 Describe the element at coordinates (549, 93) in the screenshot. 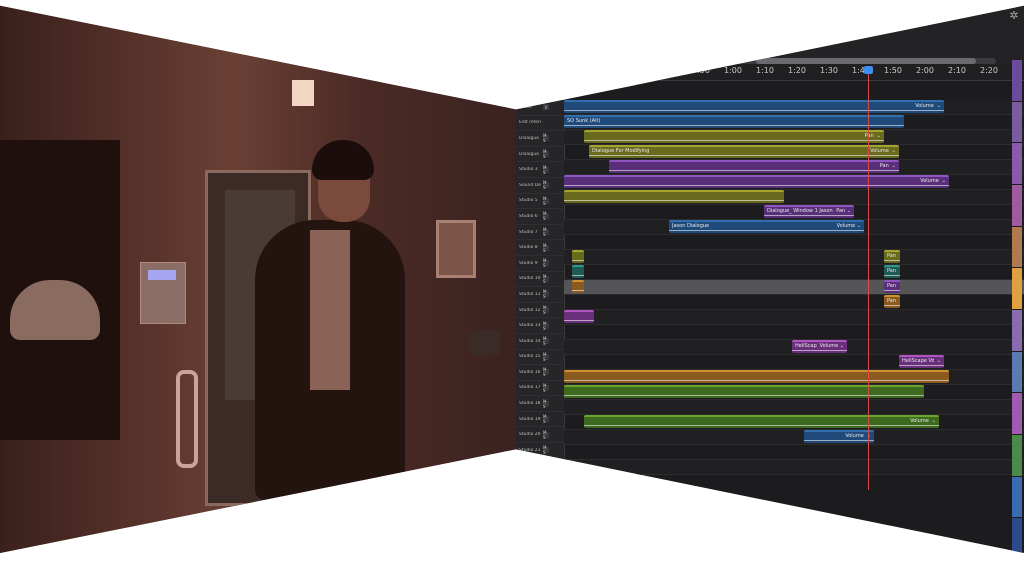

I see `wrench-icon: ⚙` at that location.